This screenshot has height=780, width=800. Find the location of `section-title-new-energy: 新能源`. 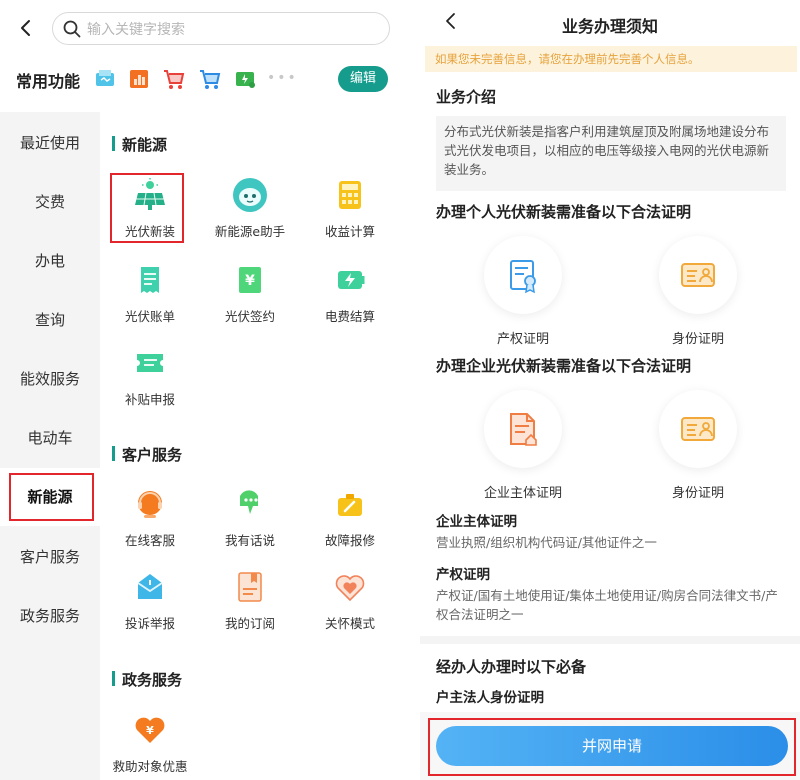

section-title-new-energy: 新能源 is located at coordinates (139, 144).